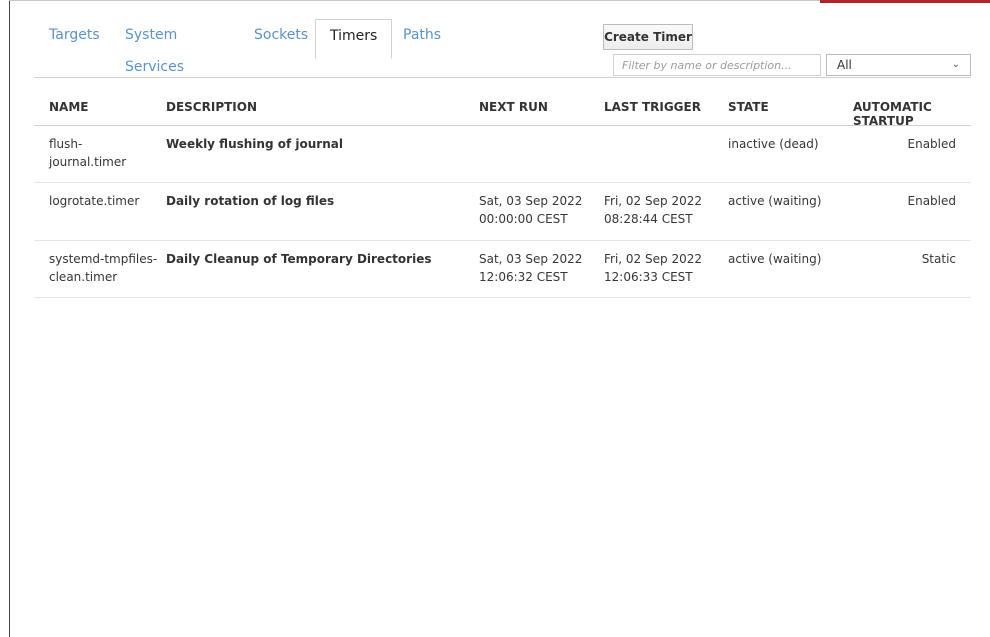  Describe the element at coordinates (9, 318) in the screenshot. I see `window-left-border` at that location.